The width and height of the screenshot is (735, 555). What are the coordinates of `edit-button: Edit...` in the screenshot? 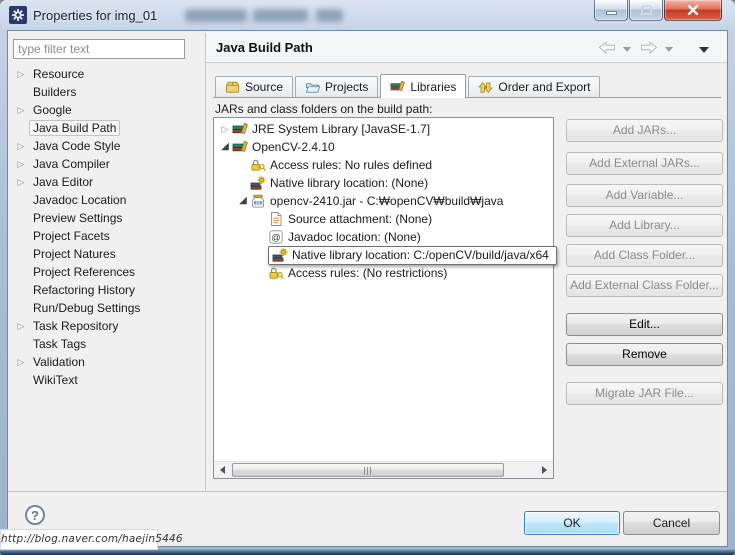 It's located at (644, 324).